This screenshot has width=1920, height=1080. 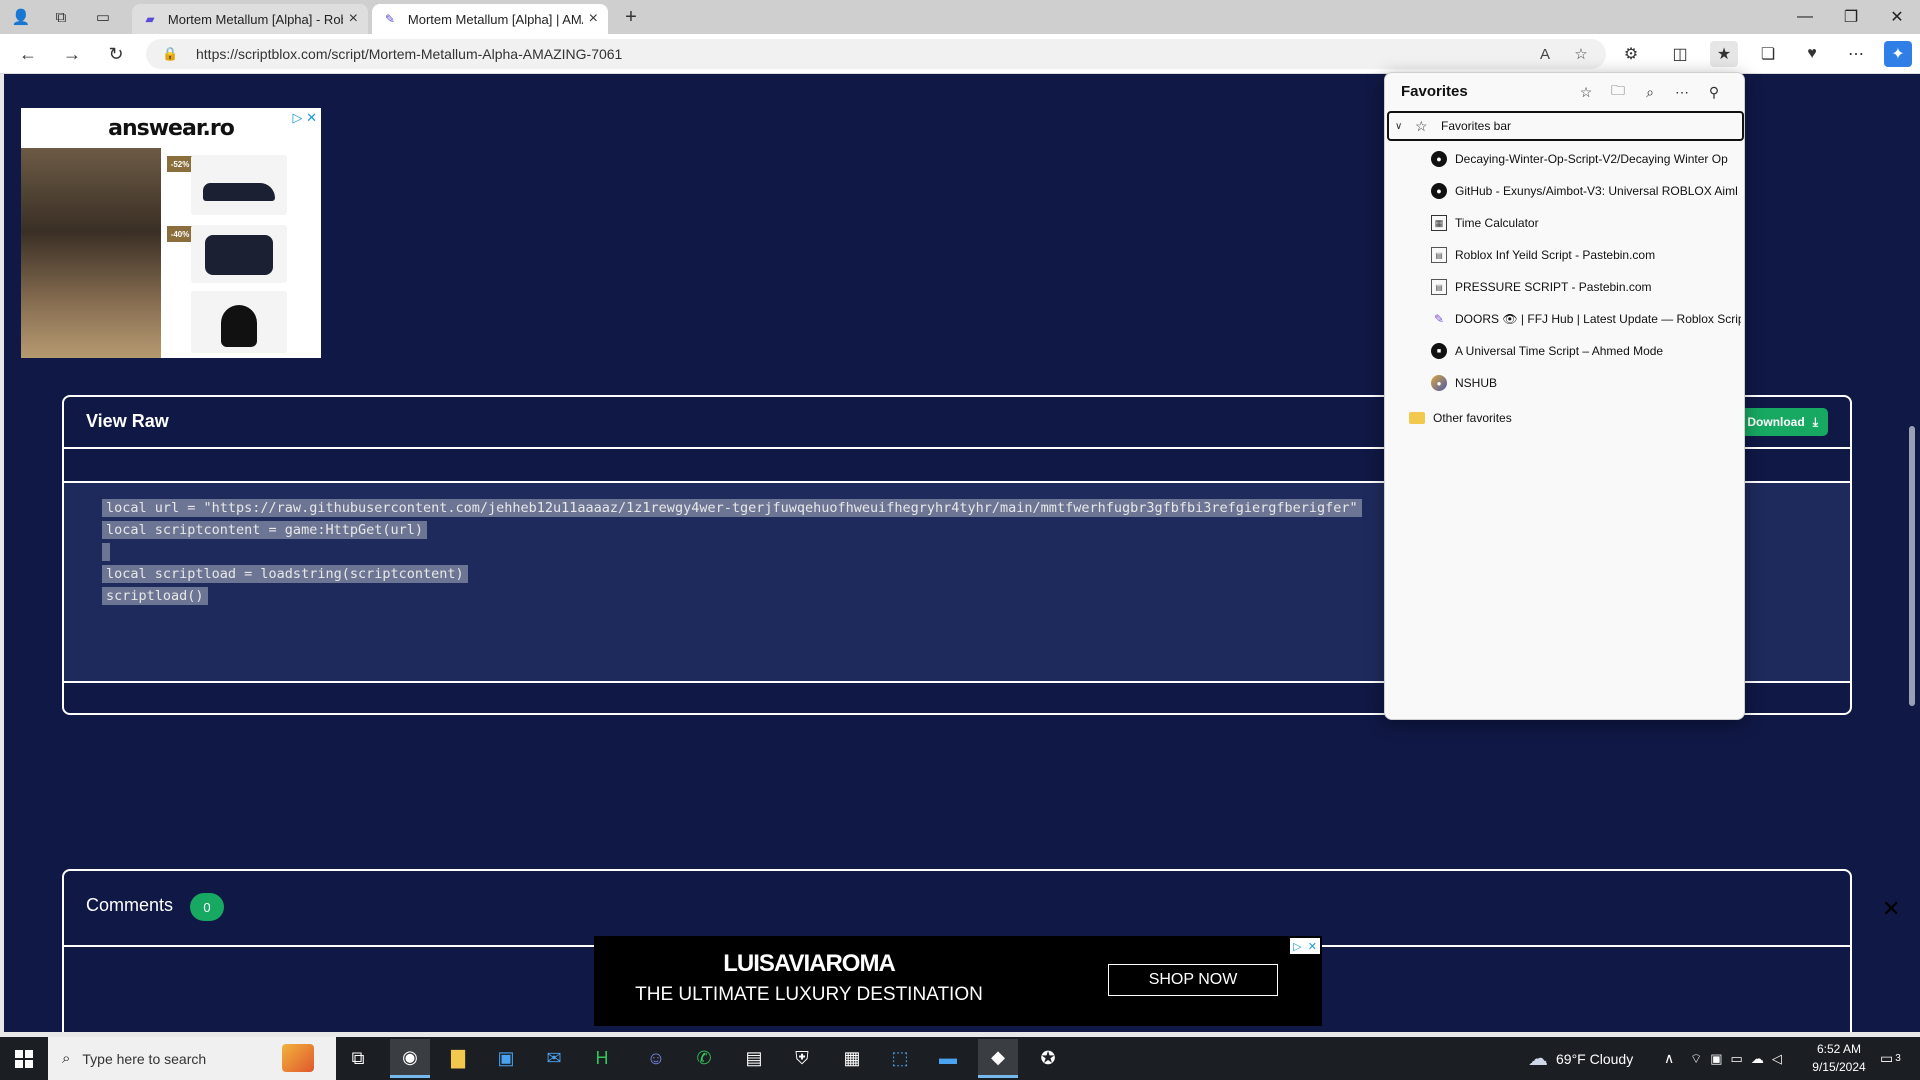 I want to click on ad-brand: answear.ro, so click(x=171, y=128).